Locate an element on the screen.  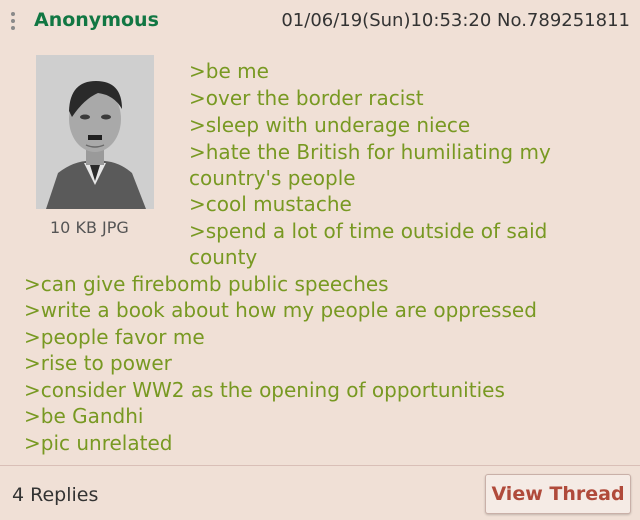
more-options-icon is located at coordinates (13, 22).